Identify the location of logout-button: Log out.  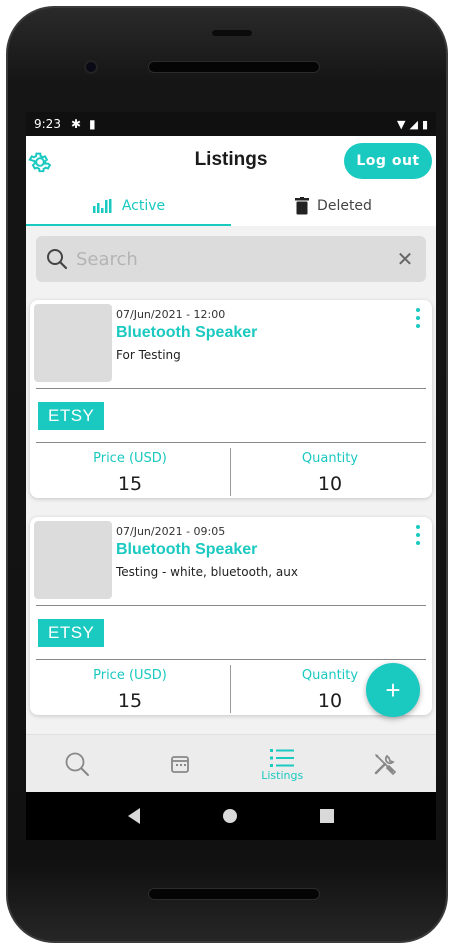
(388, 161).